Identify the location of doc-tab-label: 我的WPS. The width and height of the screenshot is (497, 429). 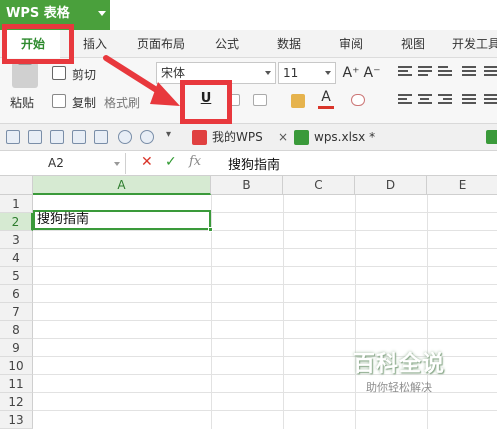
(237, 137).